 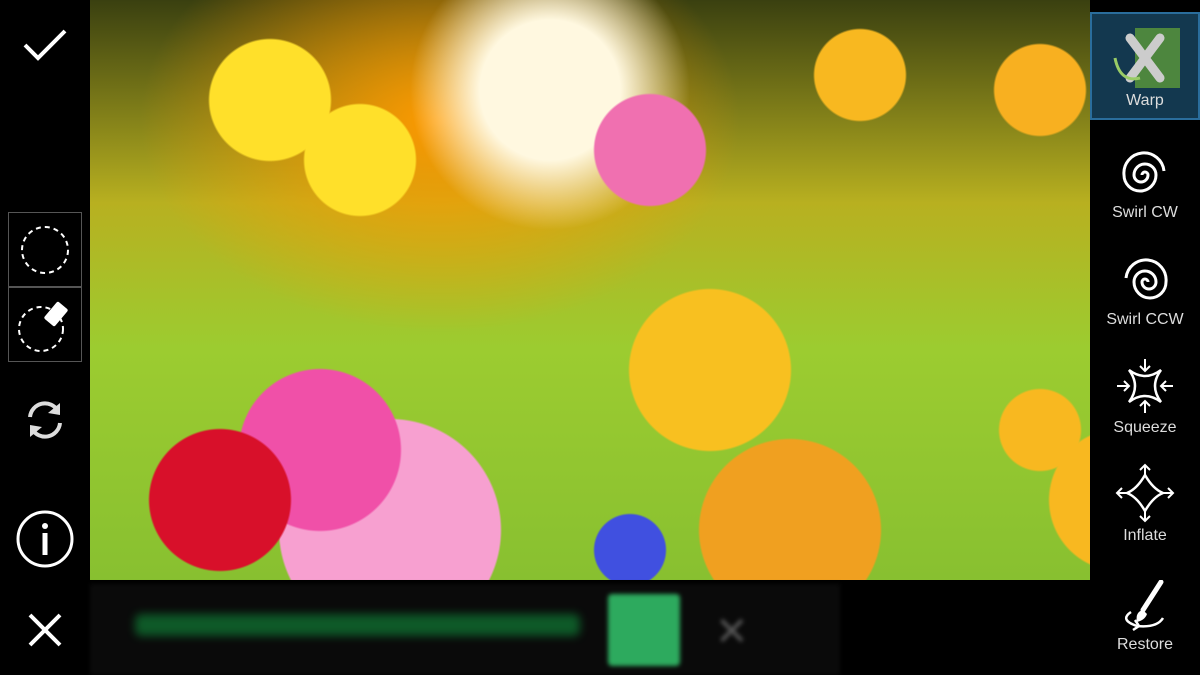 What do you see at coordinates (1146, 279) in the screenshot?
I see `swirl-ccw-icon` at bounding box center [1146, 279].